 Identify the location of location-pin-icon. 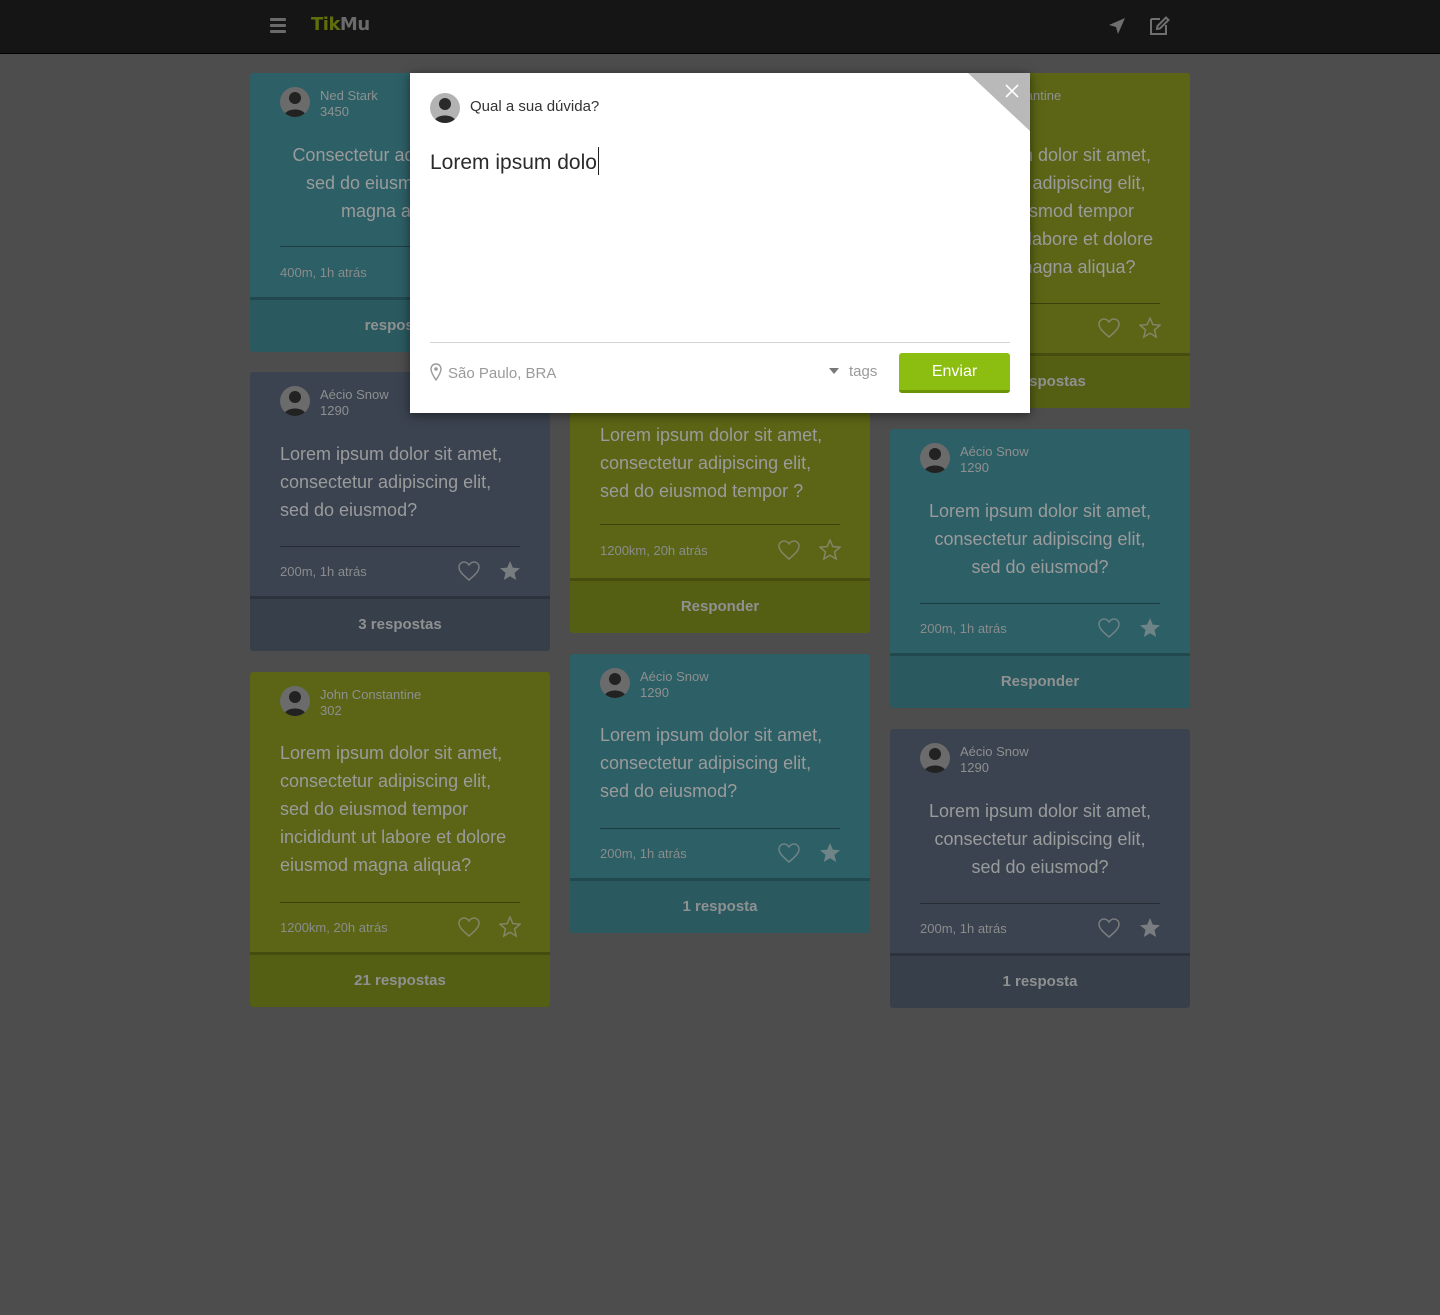
(436, 372).